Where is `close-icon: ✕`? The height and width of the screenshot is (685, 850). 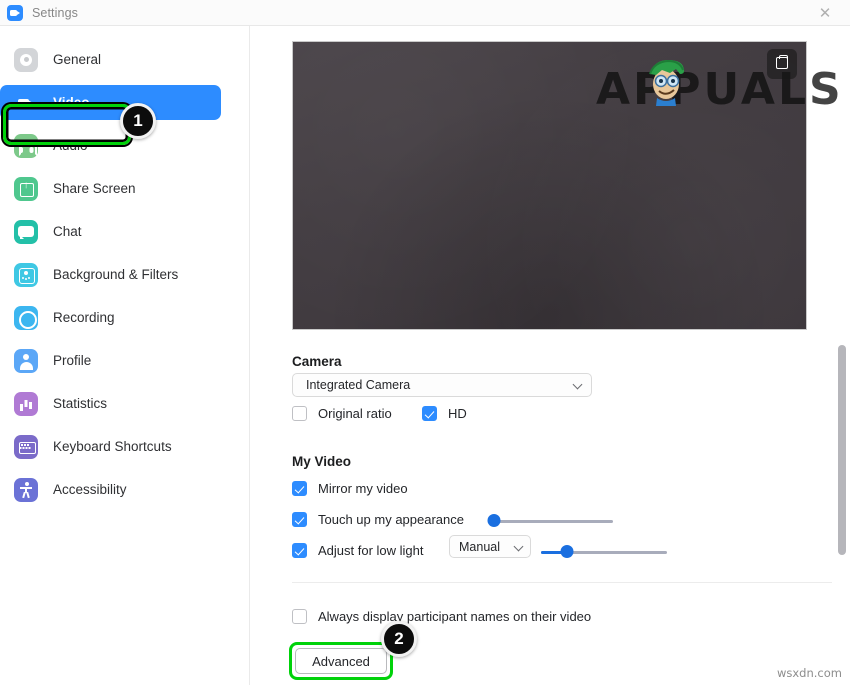
close-icon: ✕ is located at coordinates (825, 13).